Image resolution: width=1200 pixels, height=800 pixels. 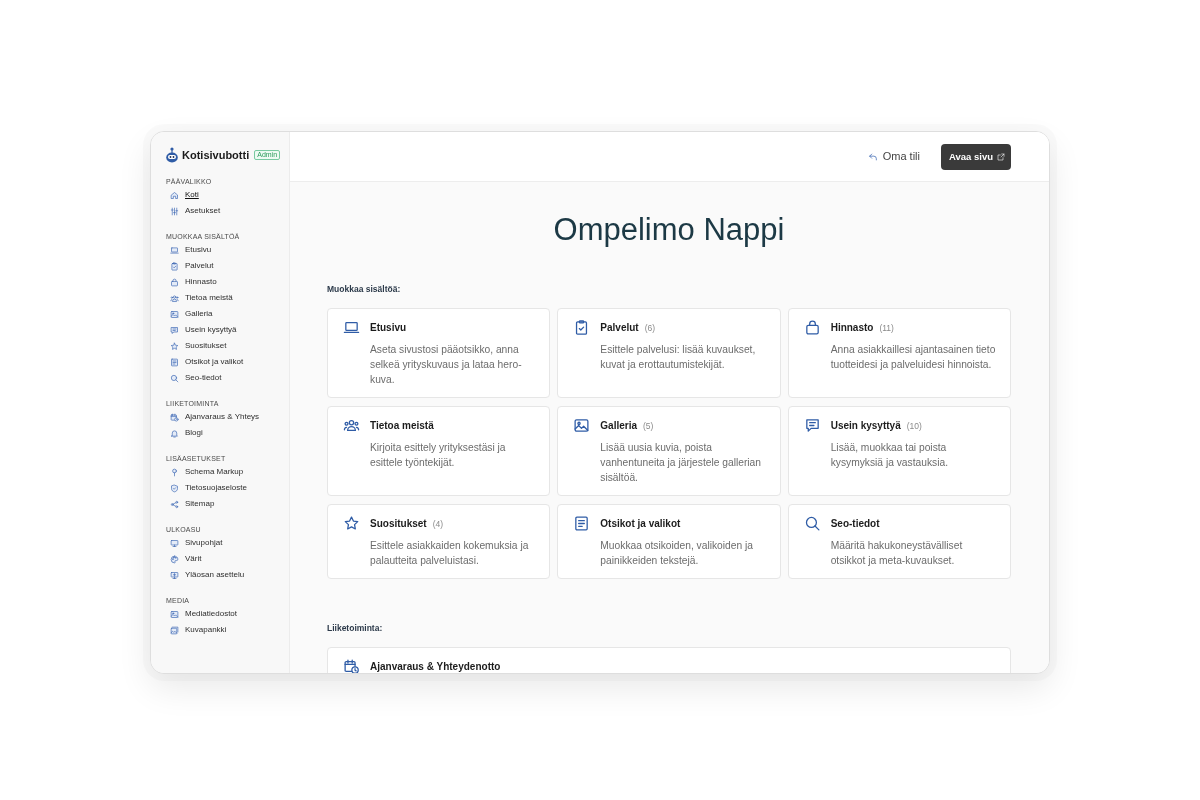 I want to click on sidebar-item: Etusivu, so click(x=189, y=250).